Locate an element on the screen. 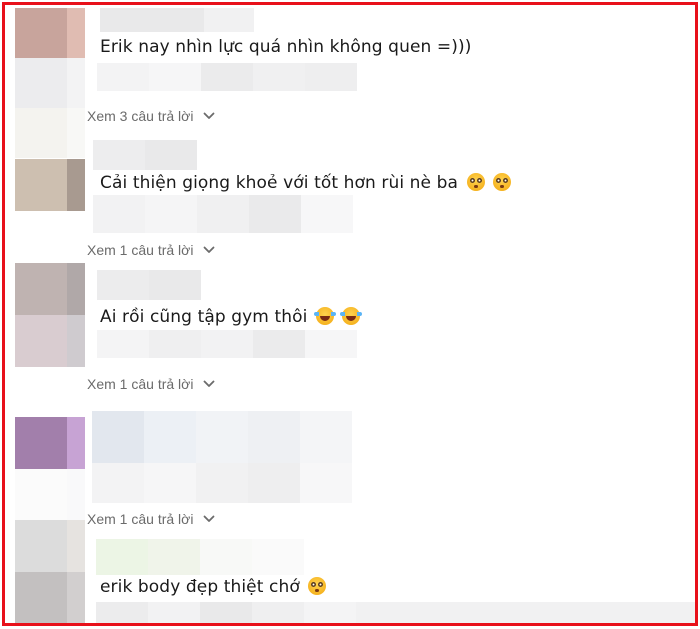 The image size is (700, 629). comment-text: erik body đẹp thiệt chớ is located at coordinates (213, 587).